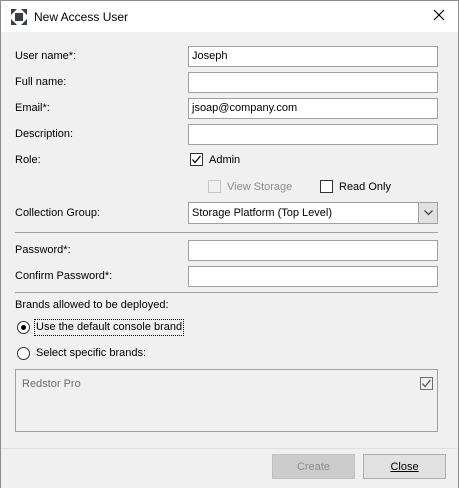 This screenshot has width=459, height=488. Describe the element at coordinates (260, 187) in the screenshot. I see `view-storage-label: View Storage` at that location.